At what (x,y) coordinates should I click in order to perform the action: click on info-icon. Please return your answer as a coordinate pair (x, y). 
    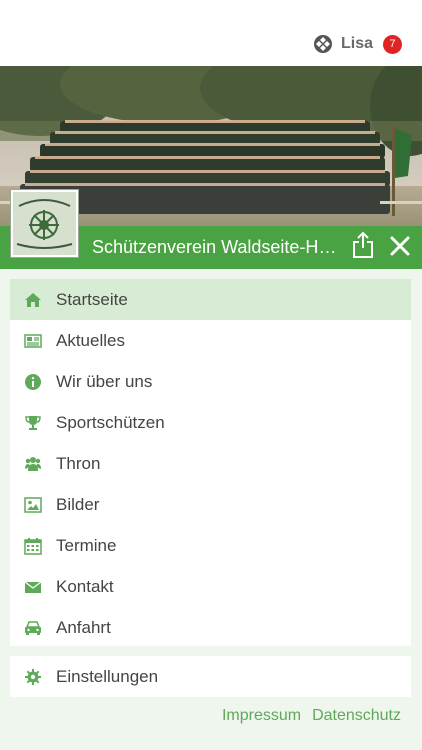
    Looking at the image, I should click on (33, 381).